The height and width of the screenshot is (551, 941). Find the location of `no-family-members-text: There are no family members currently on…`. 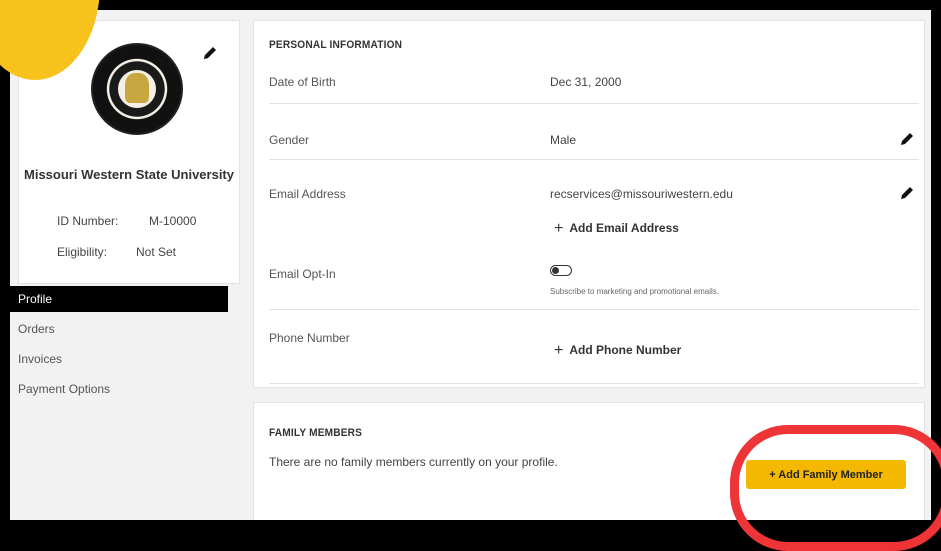

no-family-members-text: There are no family members currently on… is located at coordinates (413, 462).